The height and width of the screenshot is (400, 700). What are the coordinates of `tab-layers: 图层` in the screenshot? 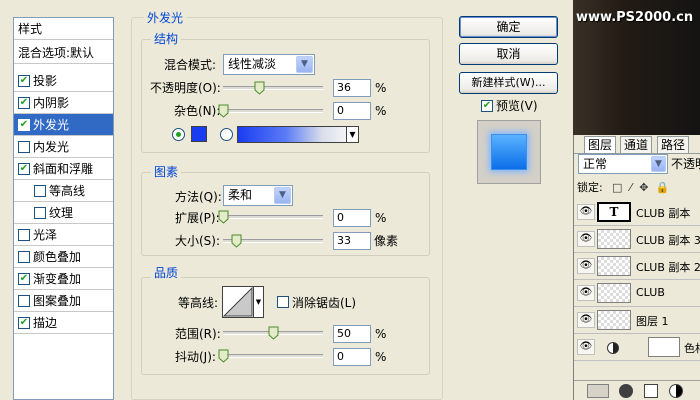 It's located at (600, 144).